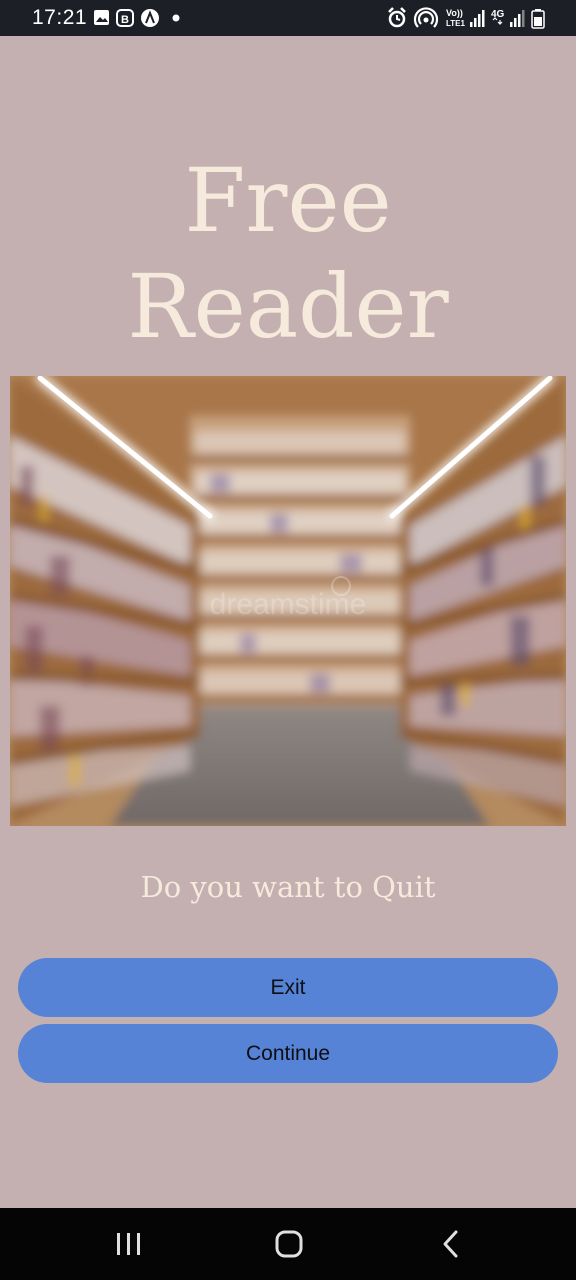  I want to click on navigation-bar, so click(288, 1244).